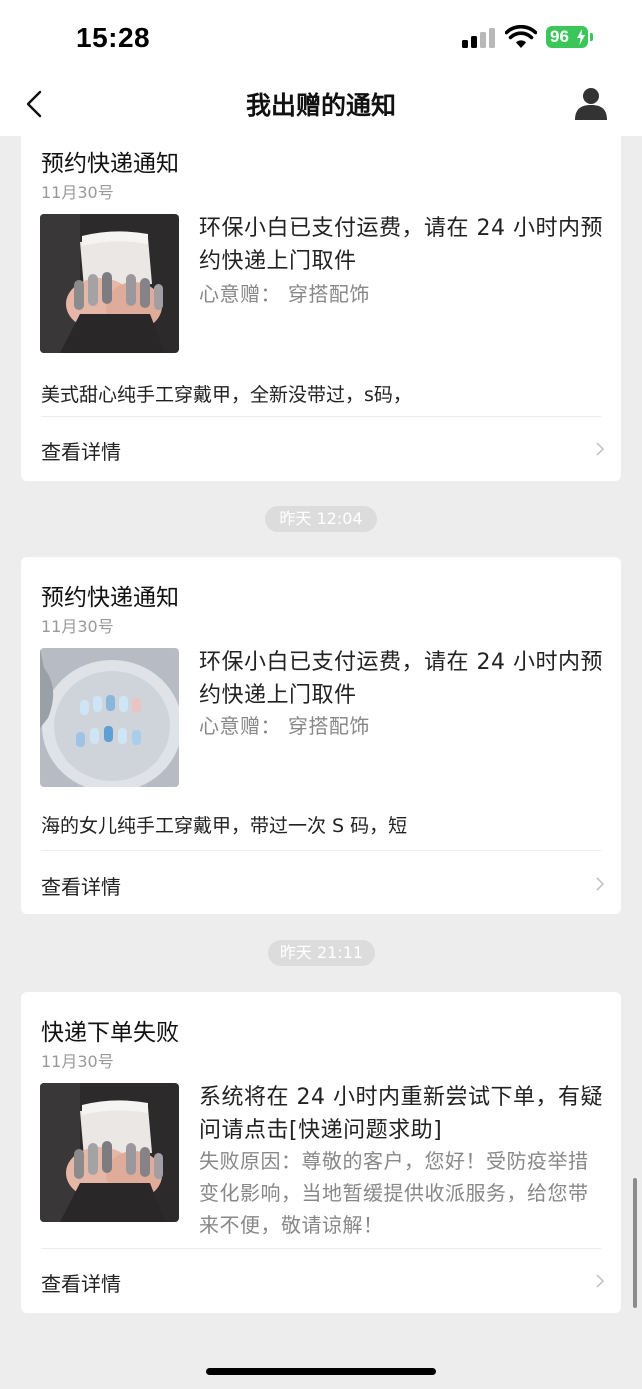 This screenshot has width=642, height=1389. Describe the element at coordinates (559, 36) in the screenshot. I see `battery-level: 96` at that location.